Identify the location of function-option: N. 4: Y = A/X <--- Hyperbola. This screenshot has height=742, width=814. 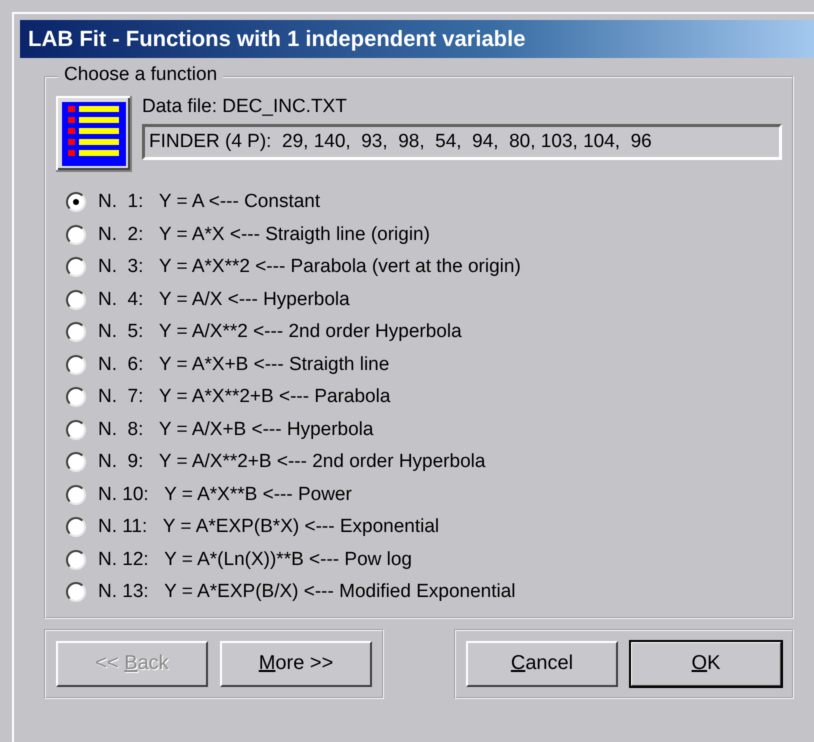
(419, 300).